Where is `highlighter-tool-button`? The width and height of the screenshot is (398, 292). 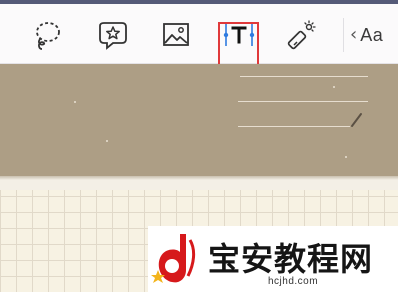 highlighter-tool-button is located at coordinates (302, 35).